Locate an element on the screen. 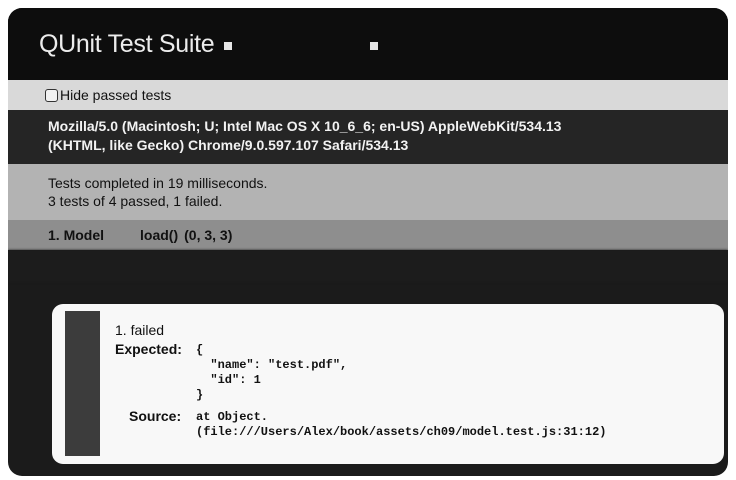  expected-label: Expected: is located at coordinates (148, 349).